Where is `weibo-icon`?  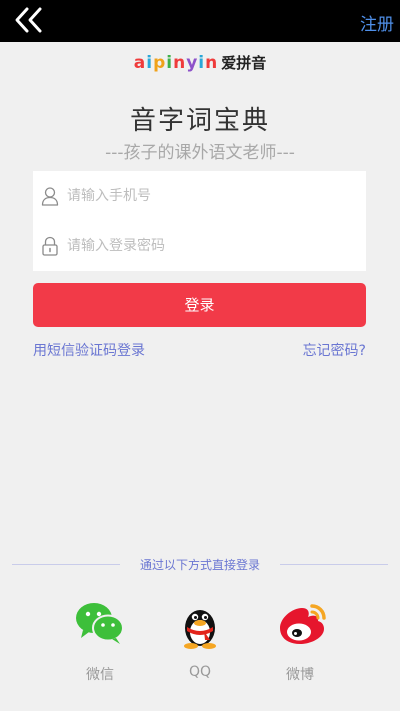 weibo-icon is located at coordinates (303, 624).